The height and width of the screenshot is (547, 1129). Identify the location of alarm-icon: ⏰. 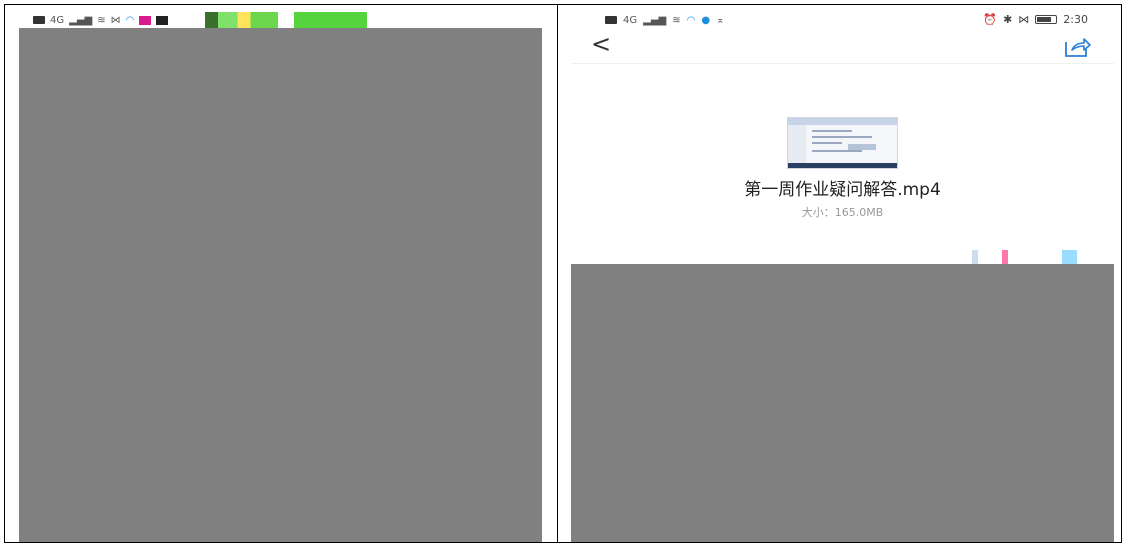
(990, 19).